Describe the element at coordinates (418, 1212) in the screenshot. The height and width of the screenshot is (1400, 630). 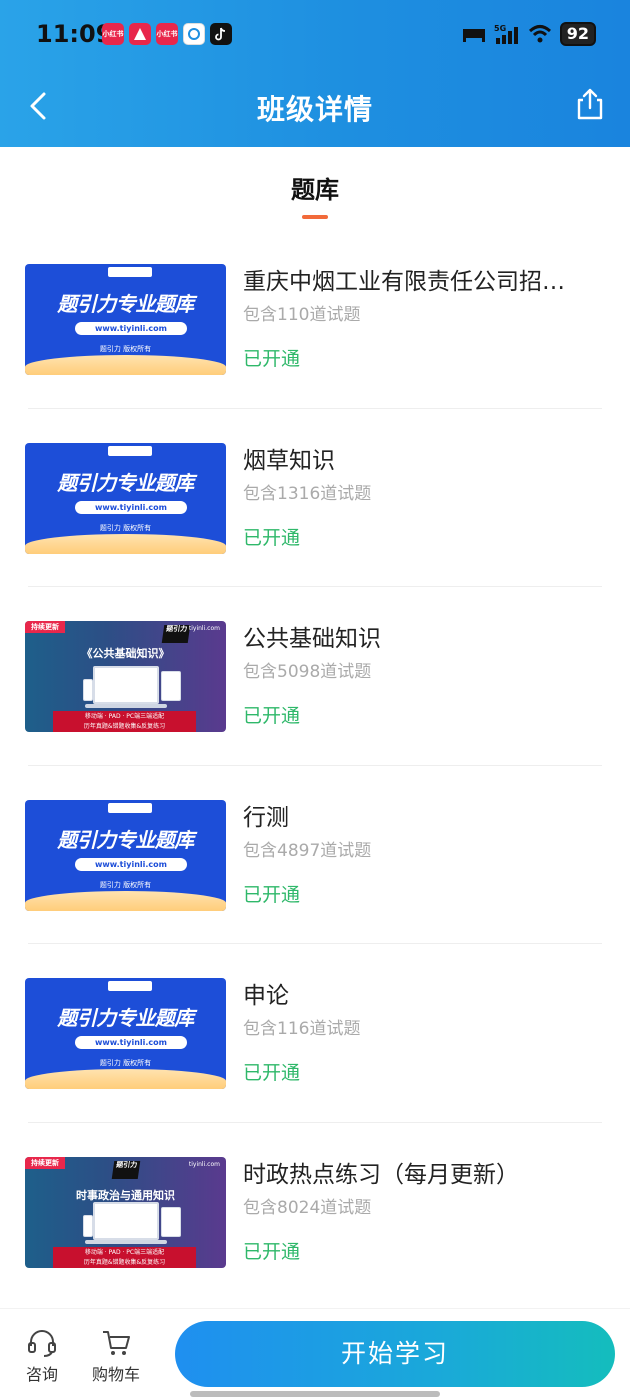
I see `item-info: 时政热点练习（每月更新） 包含8024道试题 已开通` at that location.